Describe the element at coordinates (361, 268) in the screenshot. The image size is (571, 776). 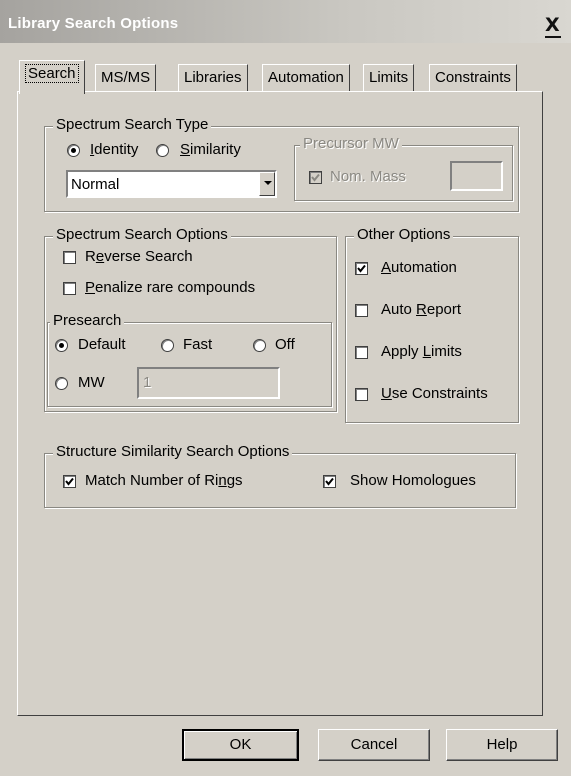
I see `automation-checkbox` at that location.